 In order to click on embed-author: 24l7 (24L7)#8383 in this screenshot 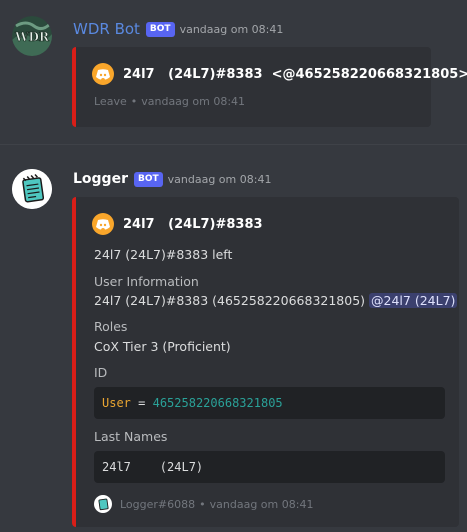, I will do `click(177, 224)`.